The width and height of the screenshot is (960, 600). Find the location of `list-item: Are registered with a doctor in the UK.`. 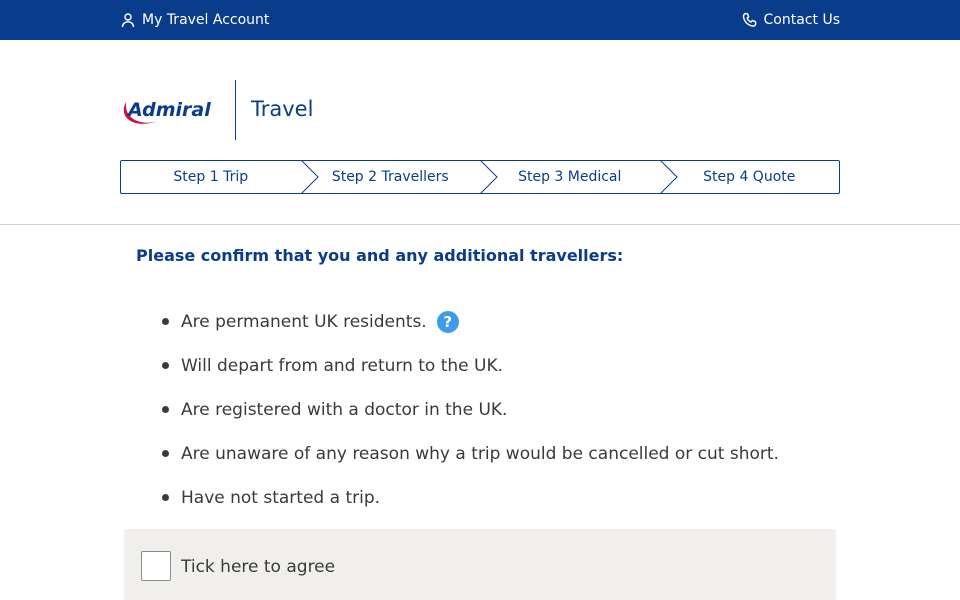

list-item: Are registered with a doctor in the UK. is located at coordinates (469, 410).